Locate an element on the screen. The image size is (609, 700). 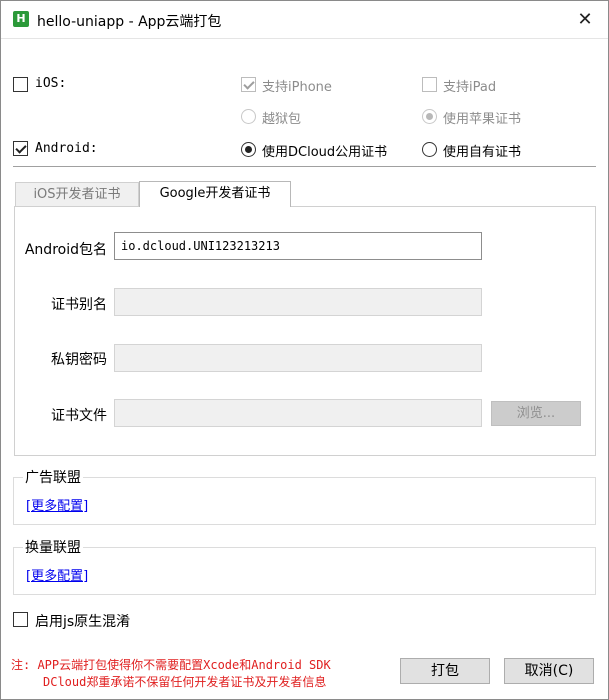
cancel-button: 取消(C) is located at coordinates (549, 671).